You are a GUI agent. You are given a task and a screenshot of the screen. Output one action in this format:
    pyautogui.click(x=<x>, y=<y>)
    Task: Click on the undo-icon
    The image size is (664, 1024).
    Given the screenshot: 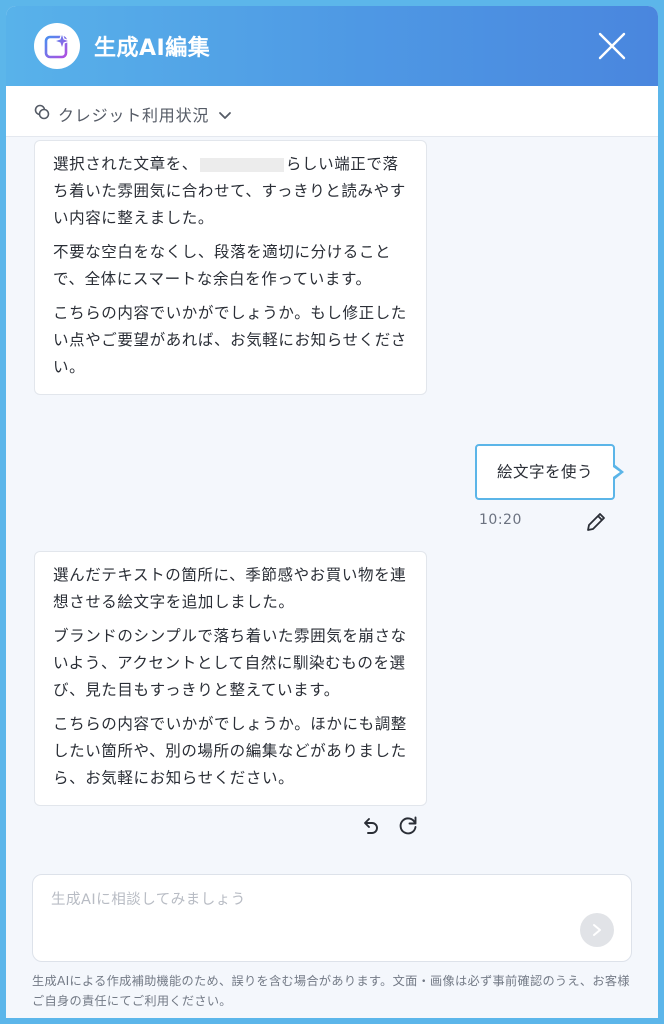 What is the action you would take?
    pyautogui.click(x=370, y=827)
    